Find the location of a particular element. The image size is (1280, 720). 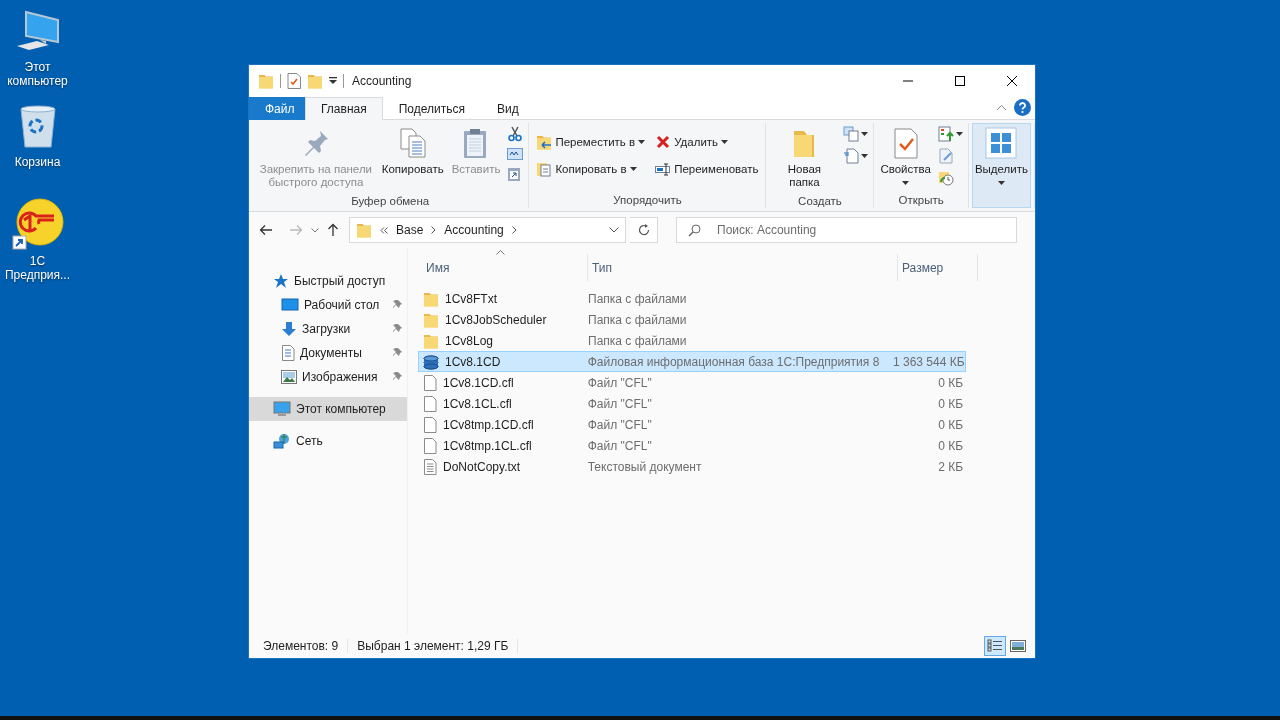

ribbon-button: Выделить is located at coordinates (1001, 165).